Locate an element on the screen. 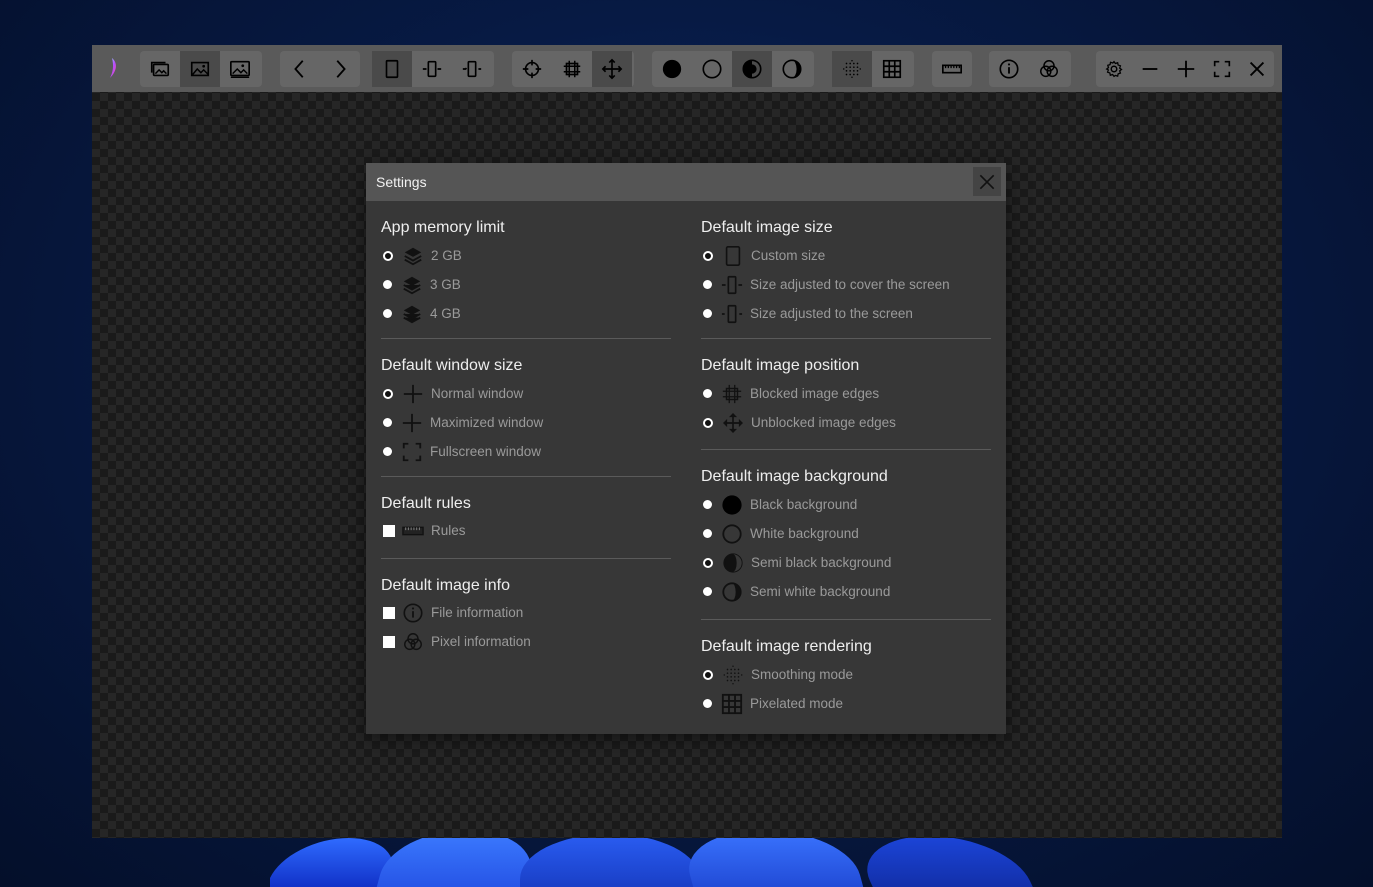  black-background-option: Black background is located at coordinates (846, 504).